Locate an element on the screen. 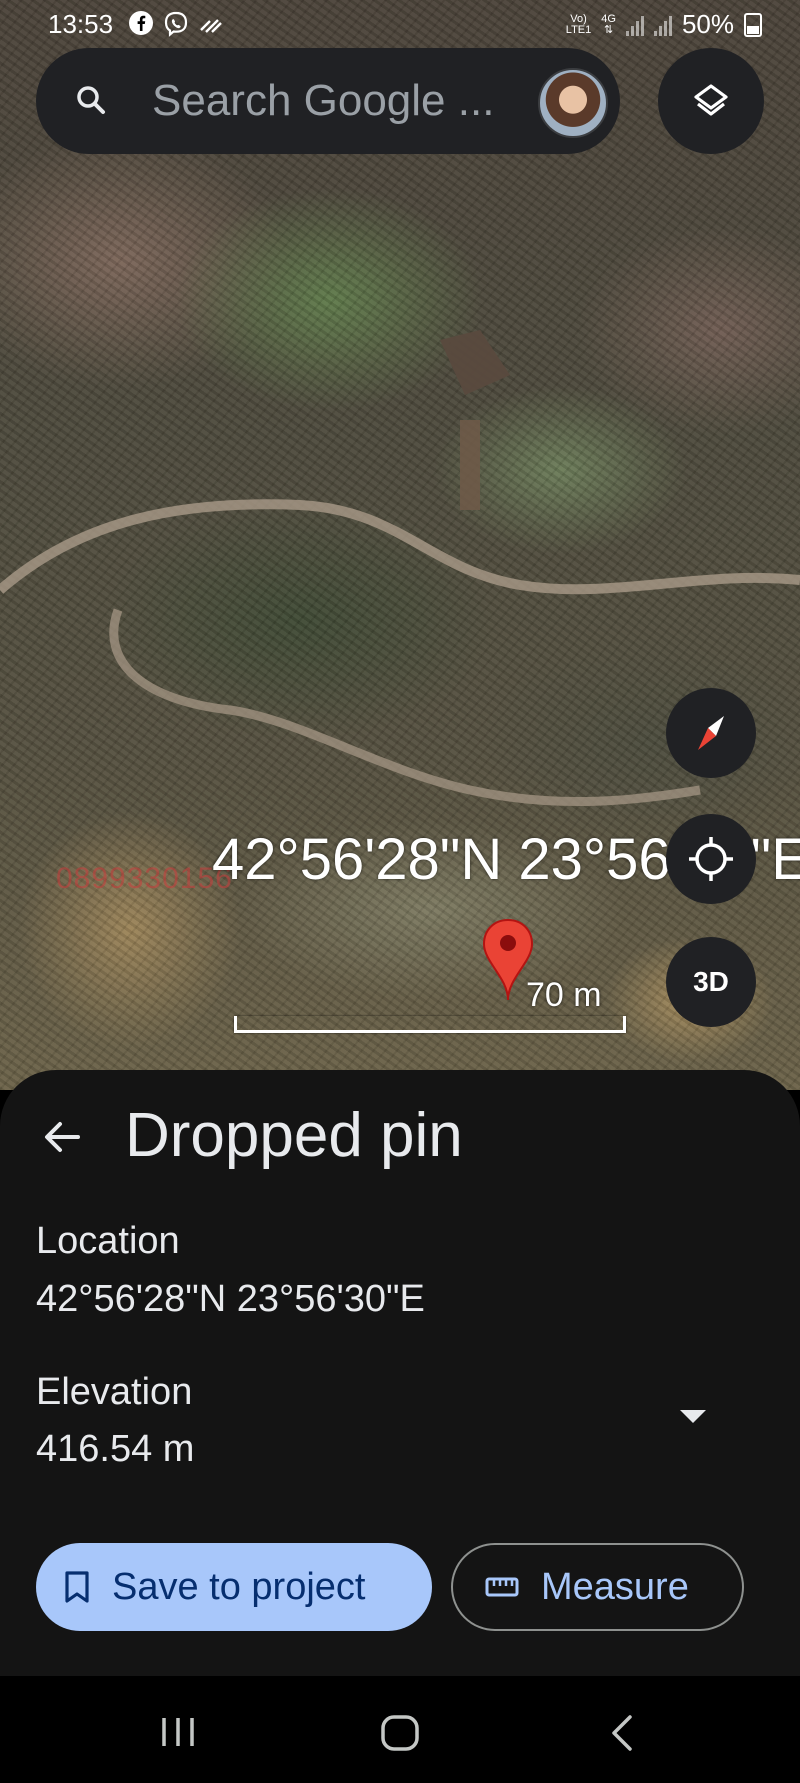  home-icon is located at coordinates (400, 1733).